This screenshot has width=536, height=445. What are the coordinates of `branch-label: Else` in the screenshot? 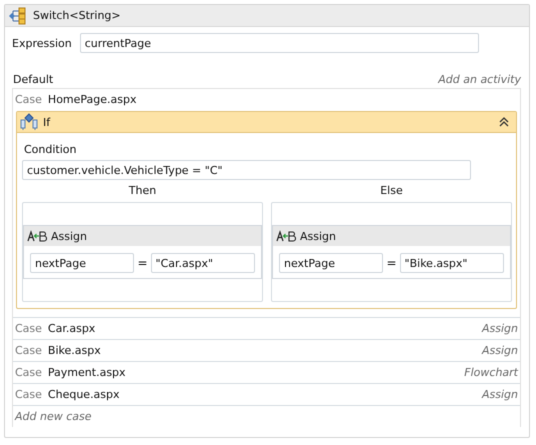 It's located at (391, 190).